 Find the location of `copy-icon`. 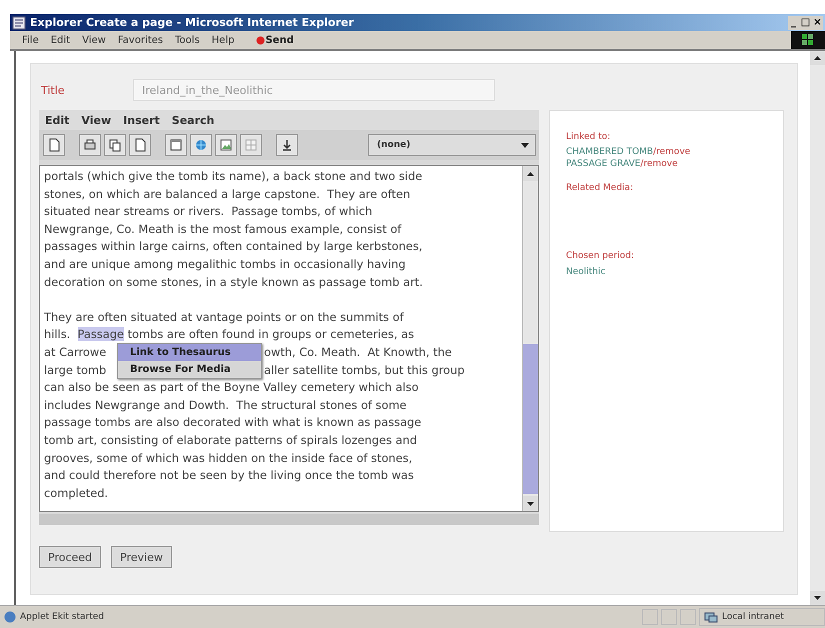

copy-icon is located at coordinates (115, 145).